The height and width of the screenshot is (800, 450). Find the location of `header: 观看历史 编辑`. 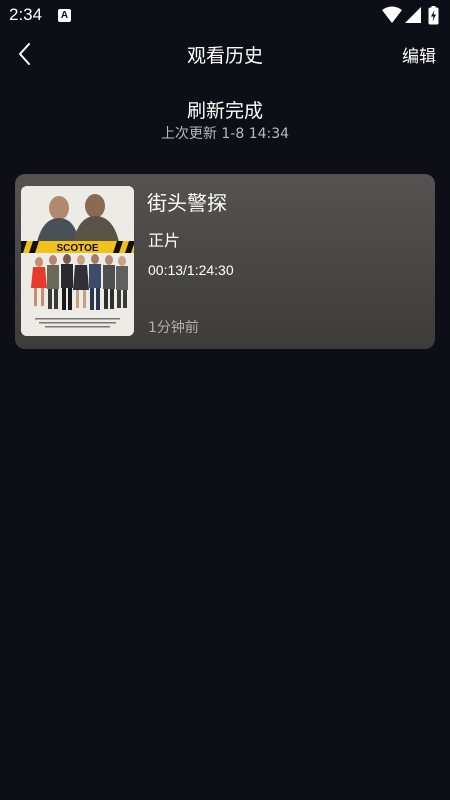

header: 观看历史 编辑 is located at coordinates (225, 54).